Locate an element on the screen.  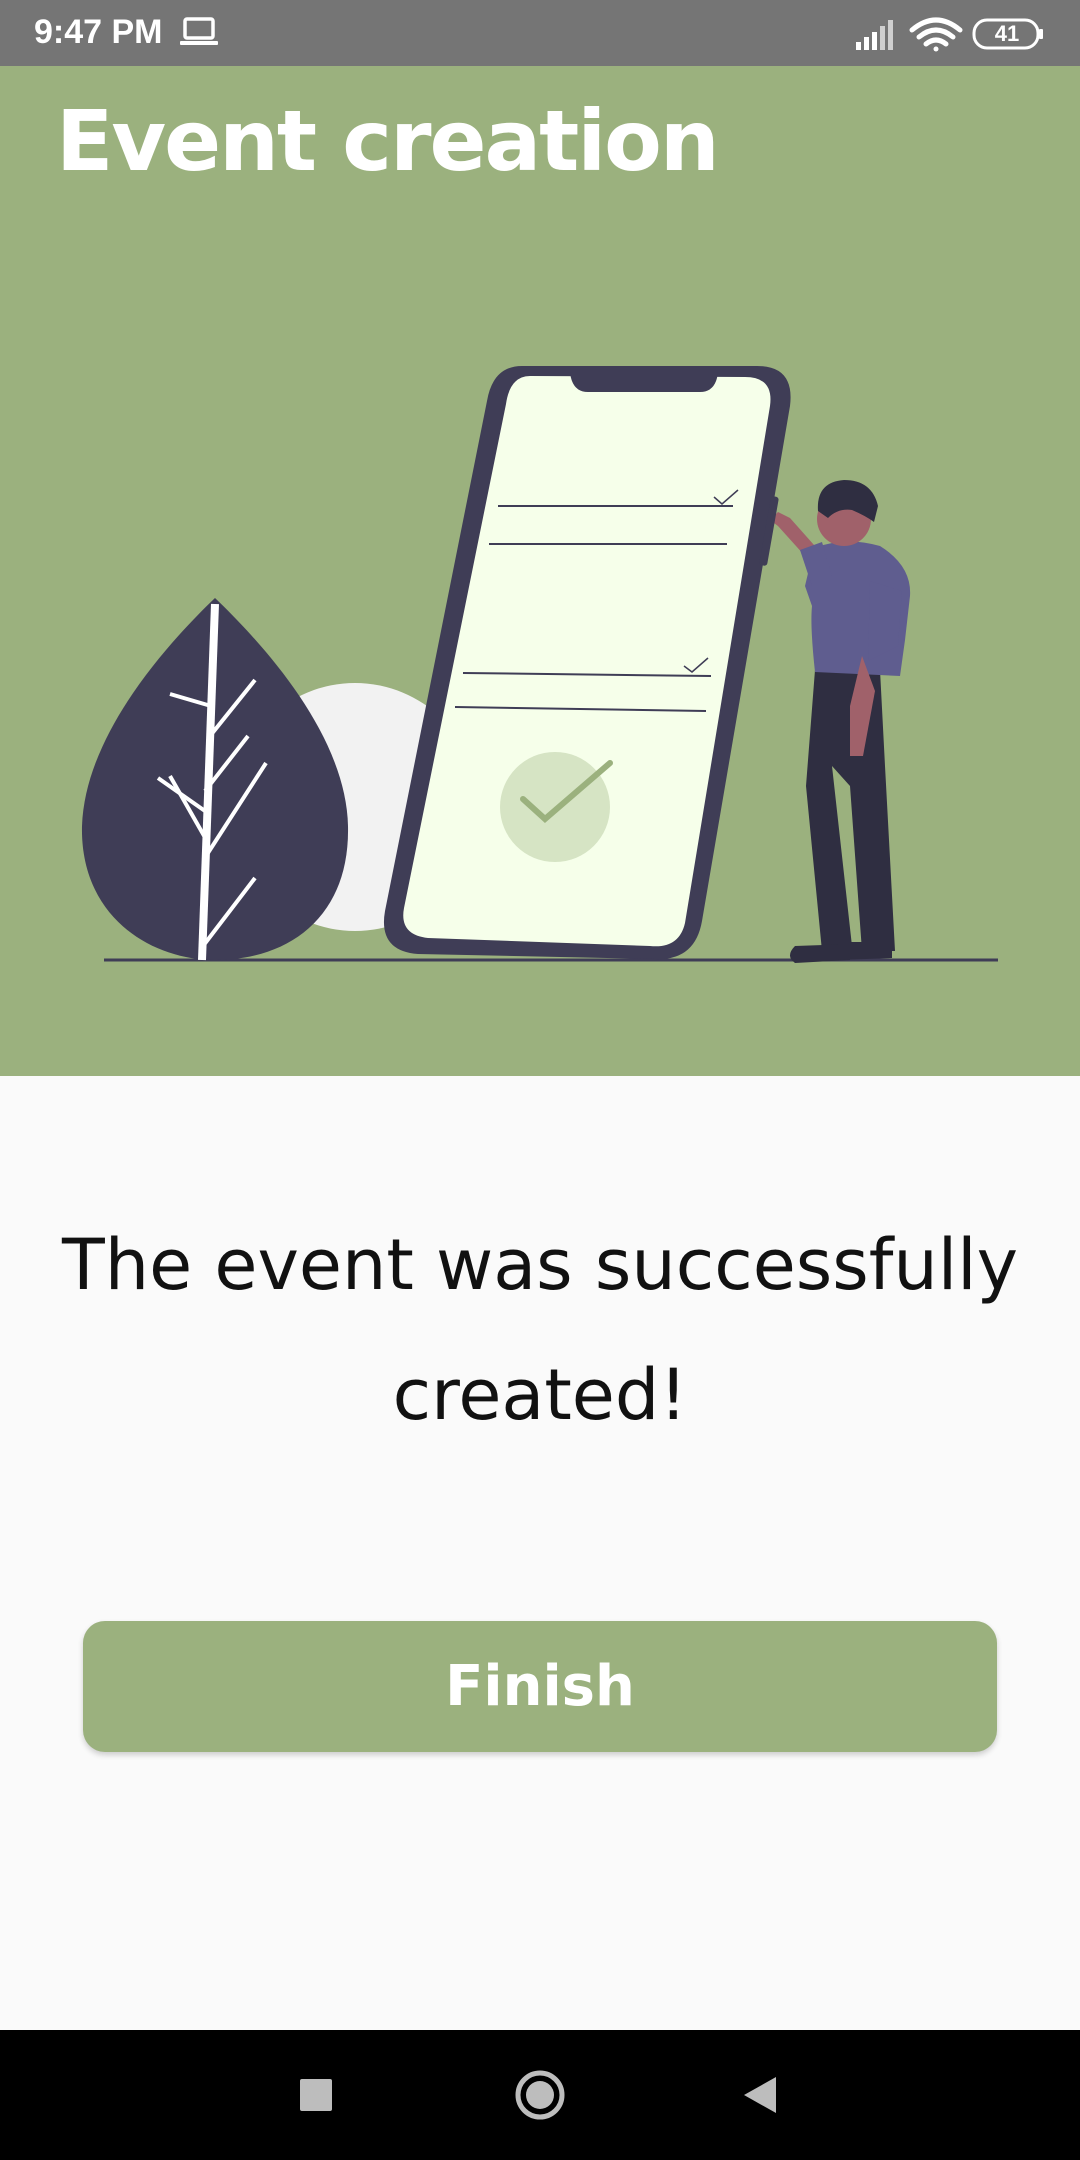
back-icon is located at coordinates (760, 2095).